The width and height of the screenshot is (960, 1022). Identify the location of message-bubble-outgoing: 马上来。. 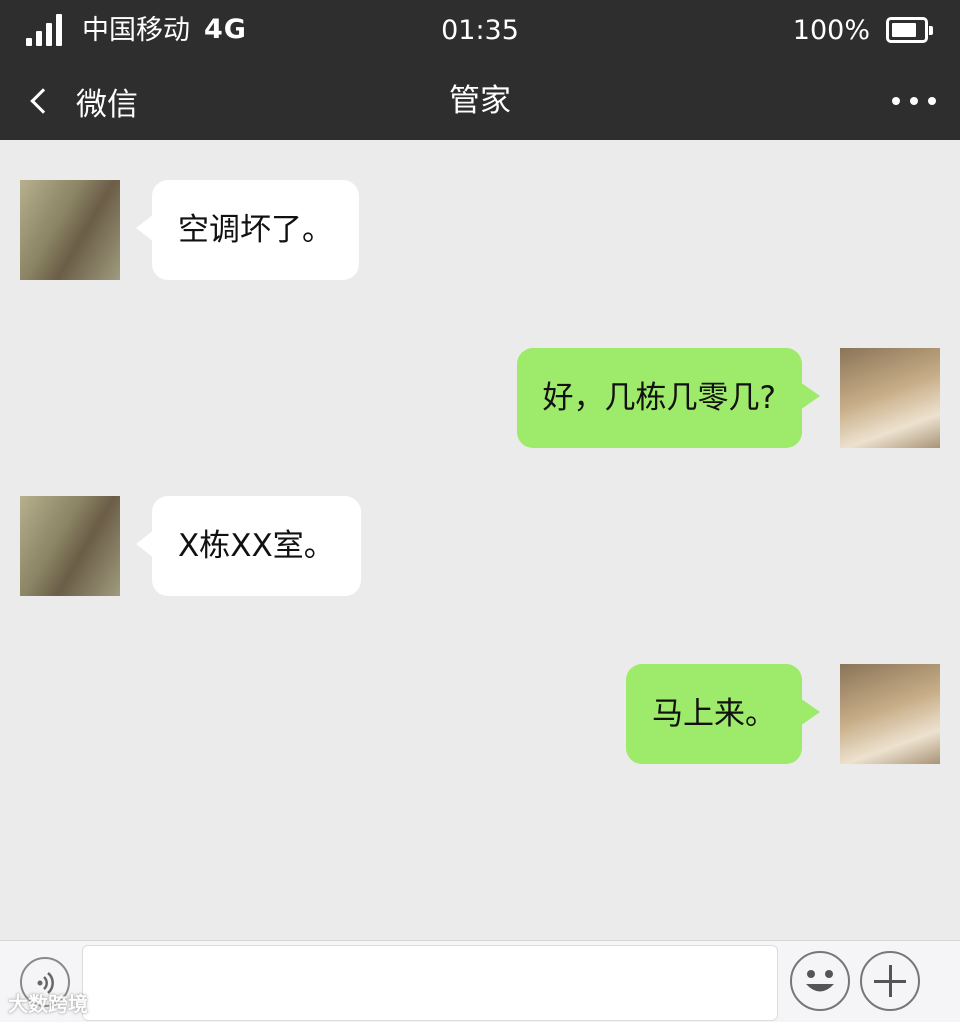
(723, 714).